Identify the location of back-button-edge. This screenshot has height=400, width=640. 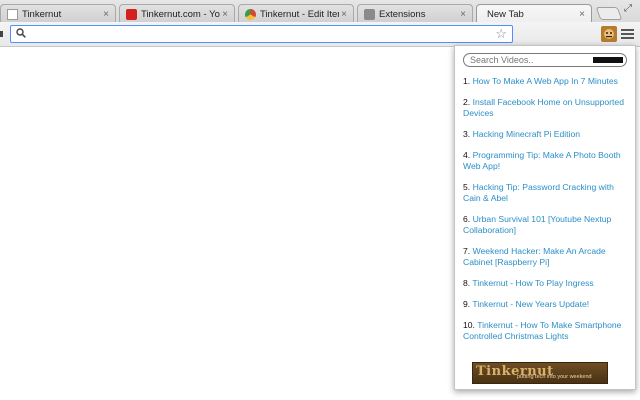
(1, 34).